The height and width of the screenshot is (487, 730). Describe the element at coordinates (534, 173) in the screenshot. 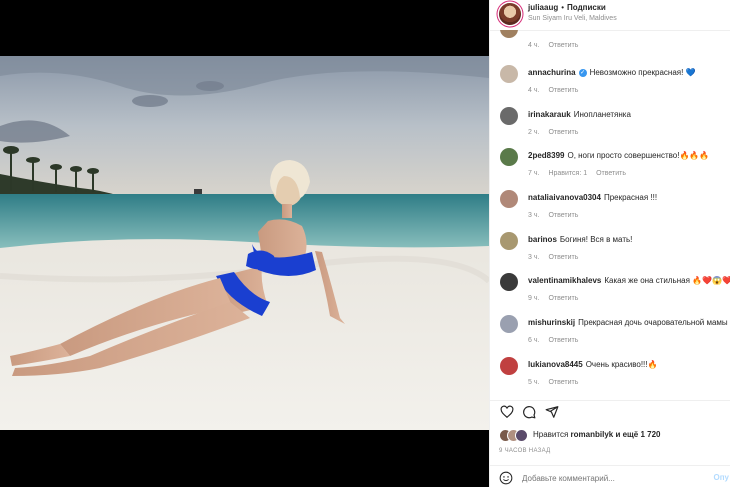

I see `comment-time: 7 ч.` at that location.